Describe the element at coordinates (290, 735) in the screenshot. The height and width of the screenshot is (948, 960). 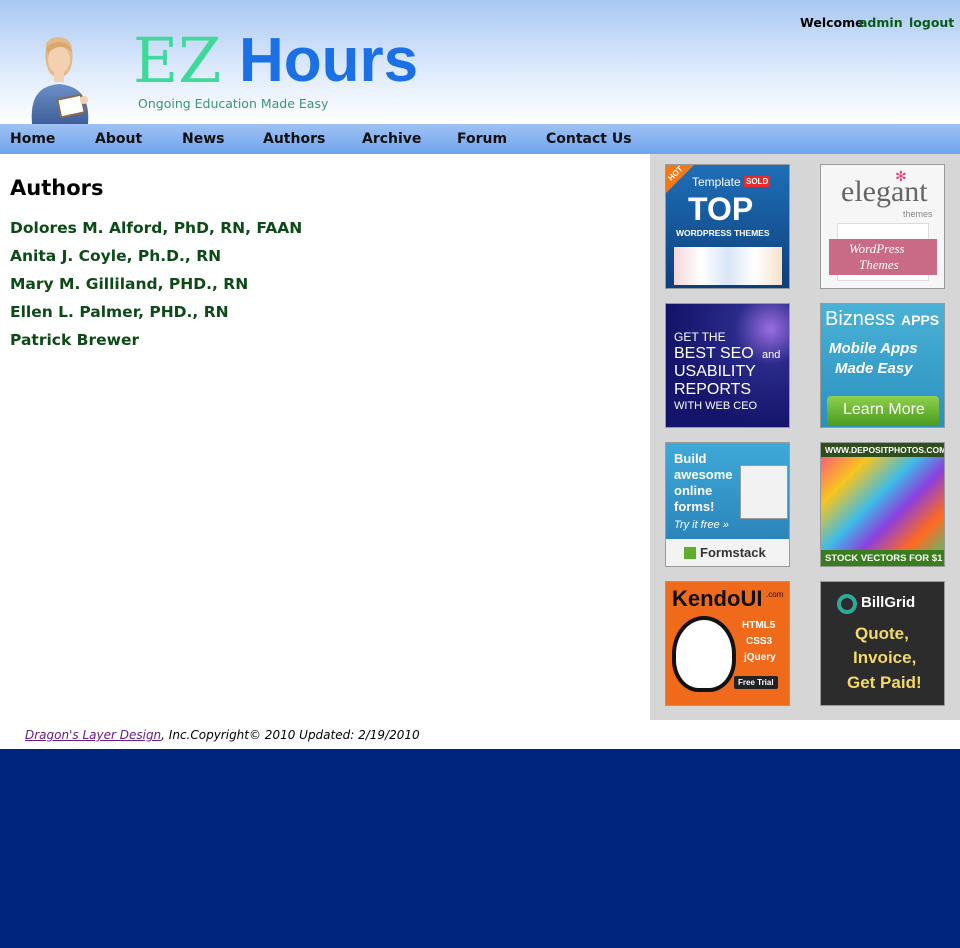
I see `footer-copyright-text: , Inc.Copyright© 2010 Updated: 2/19/2010` at that location.